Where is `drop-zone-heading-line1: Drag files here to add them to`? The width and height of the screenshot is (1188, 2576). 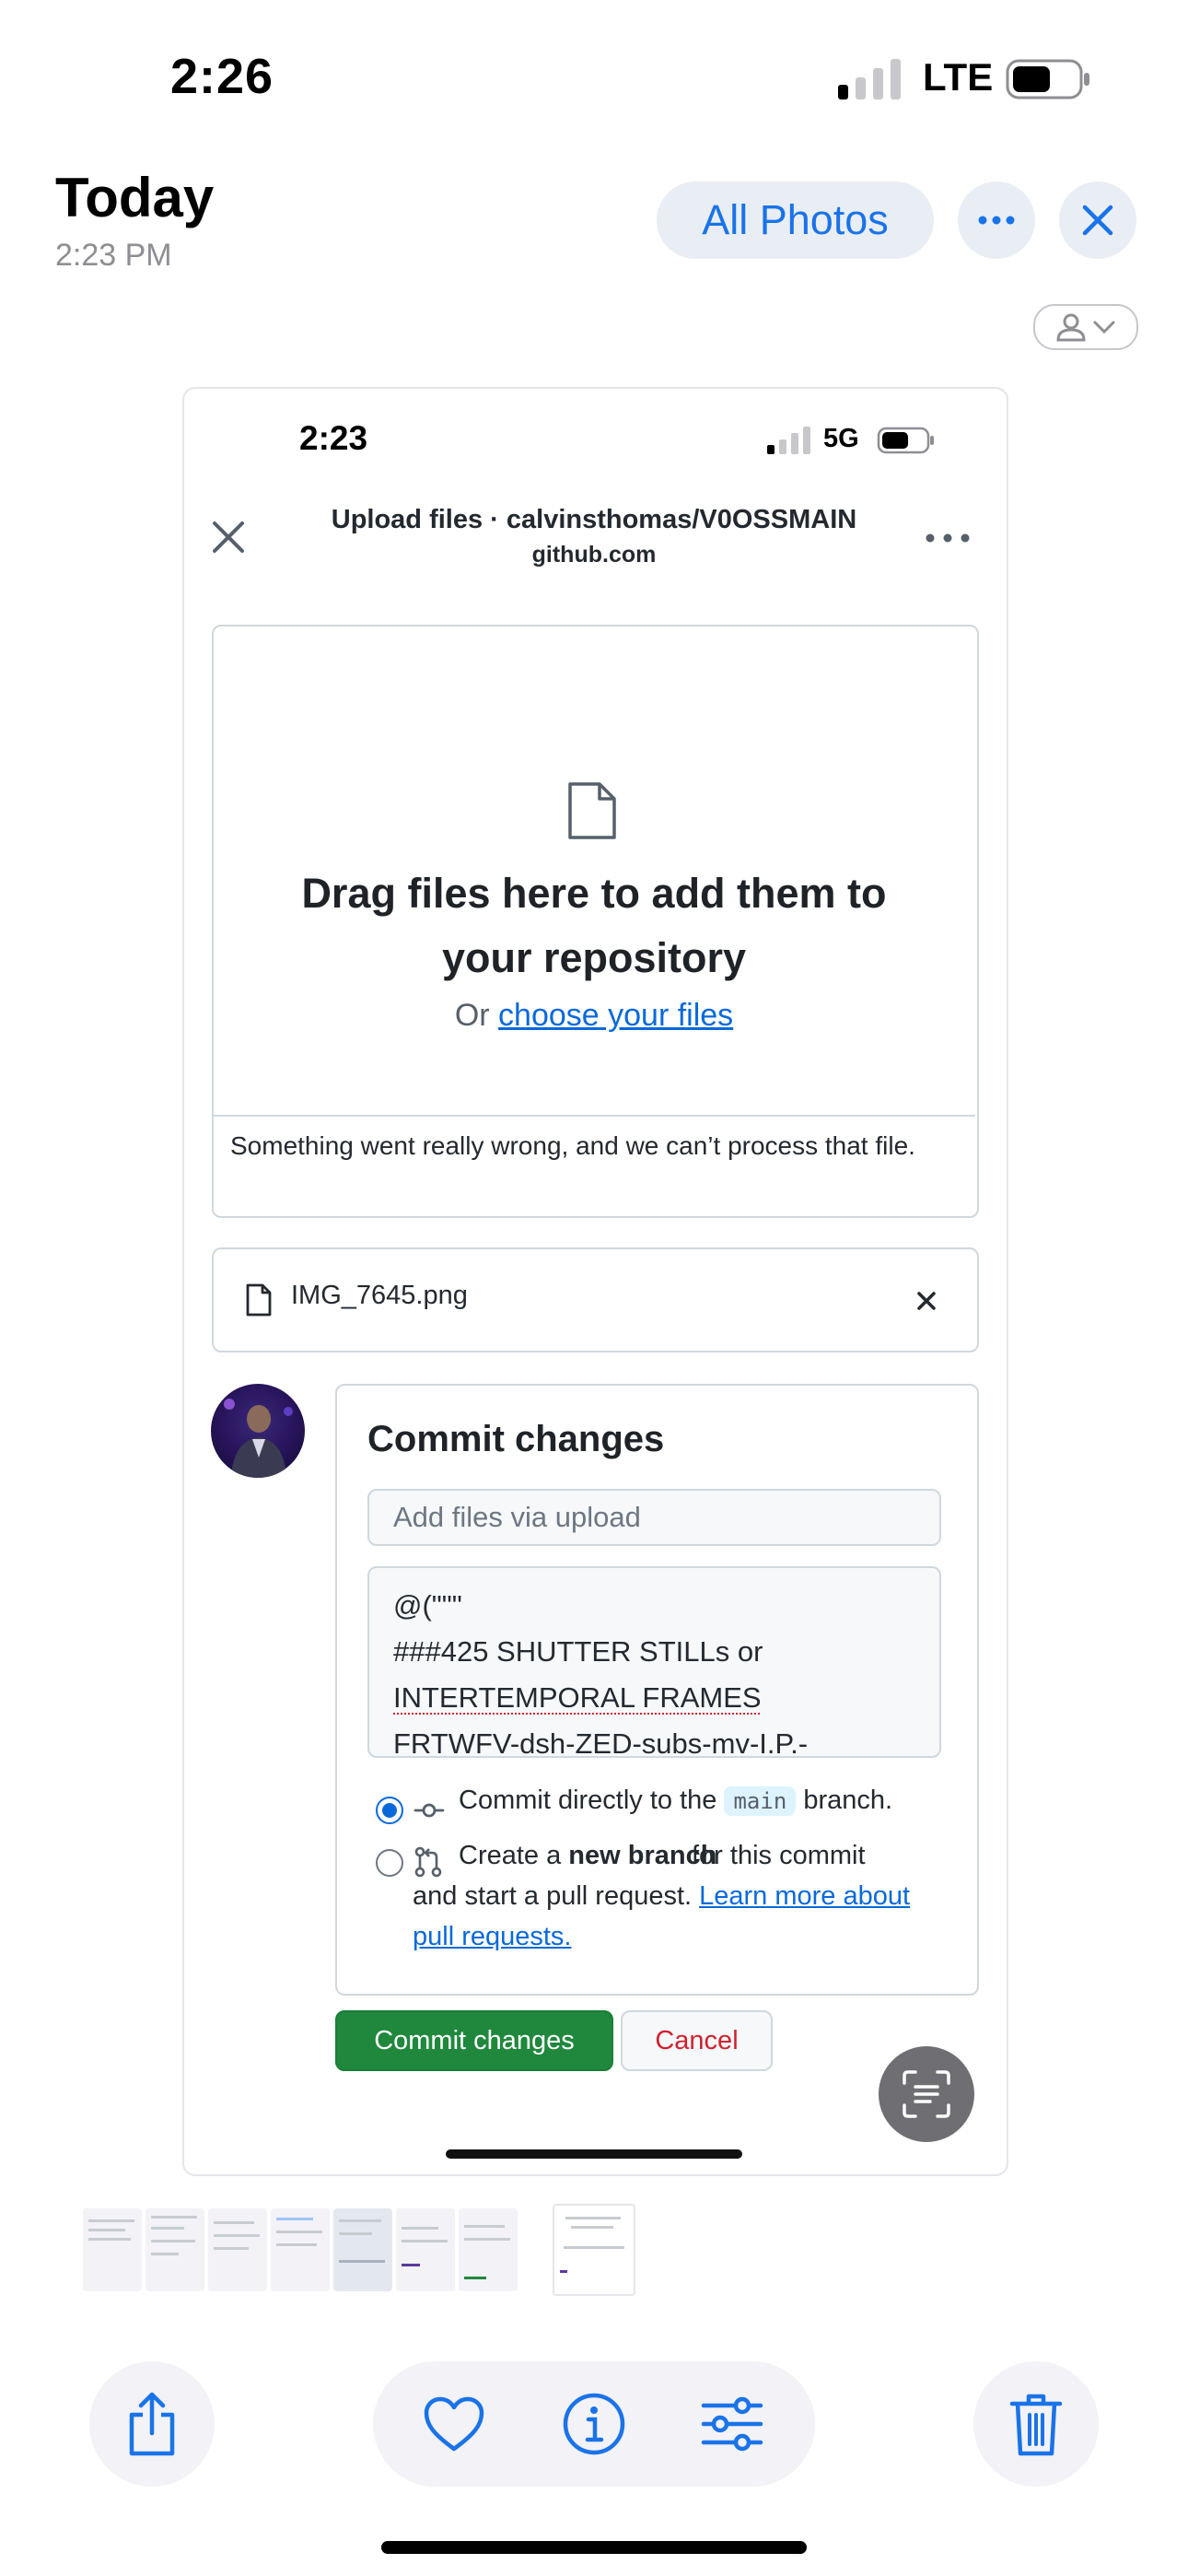
drop-zone-heading-line1: Drag files here to add them to is located at coordinates (594, 893).